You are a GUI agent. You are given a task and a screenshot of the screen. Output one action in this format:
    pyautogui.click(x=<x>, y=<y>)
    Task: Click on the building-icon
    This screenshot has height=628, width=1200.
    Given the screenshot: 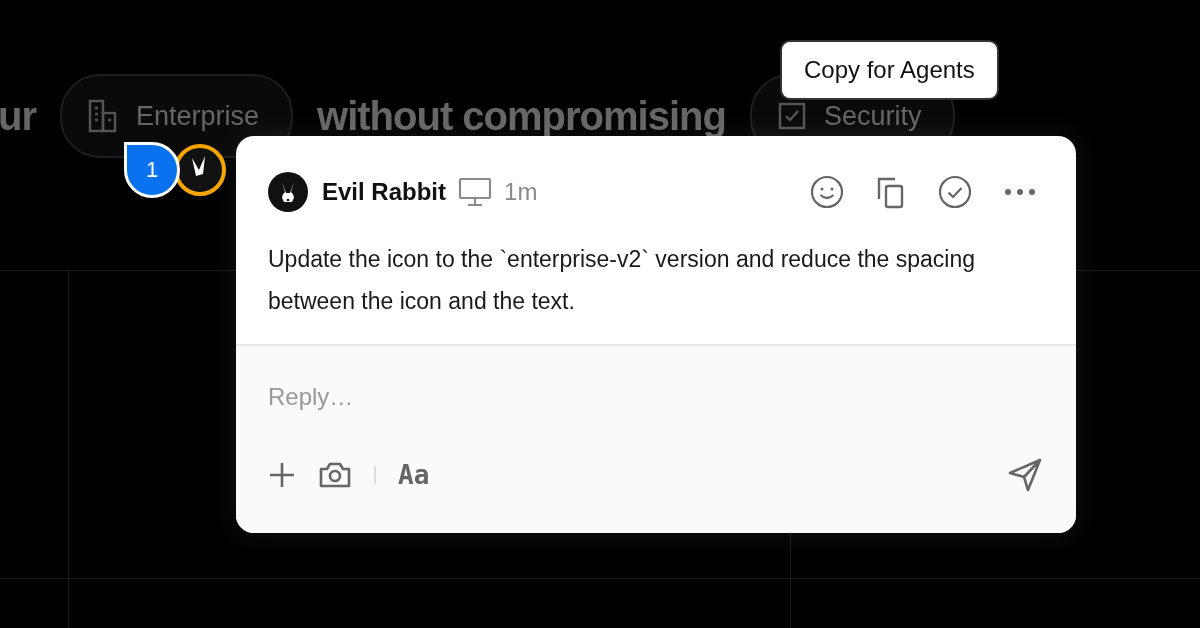 What is the action you would take?
    pyautogui.click(x=103, y=116)
    